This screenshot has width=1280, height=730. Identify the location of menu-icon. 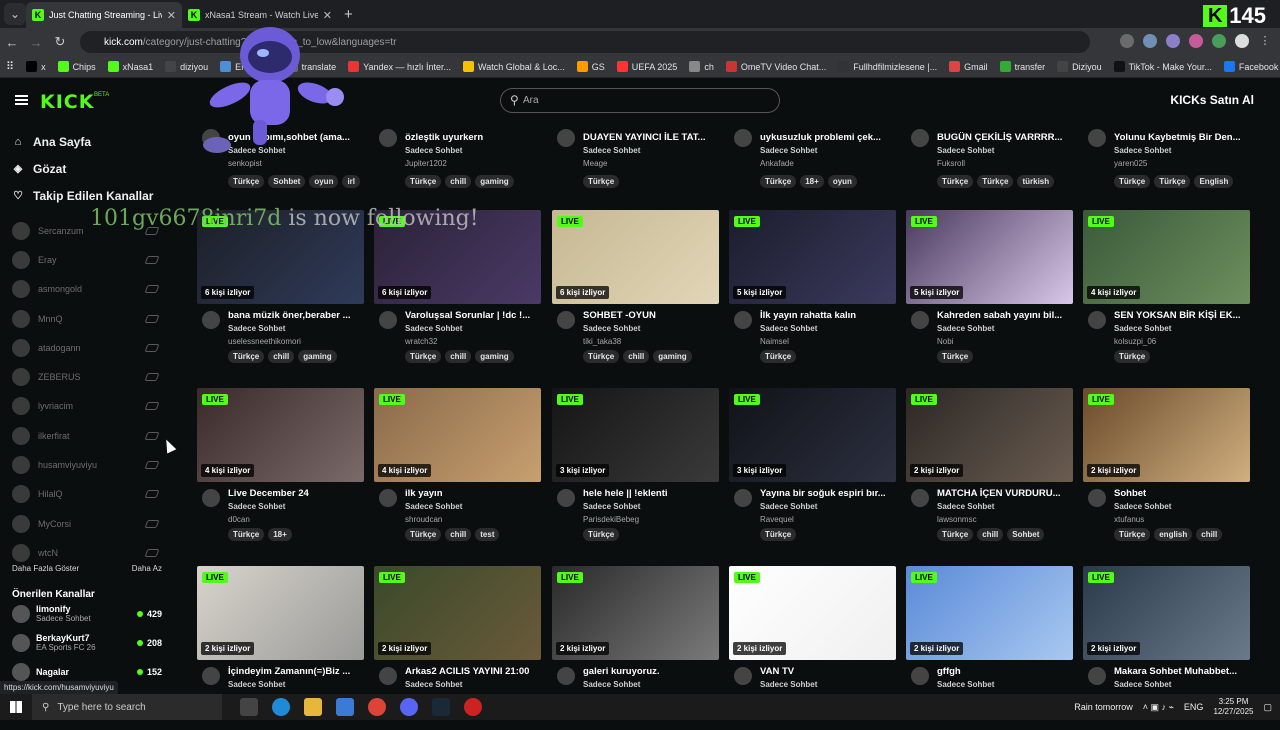
(21, 100).